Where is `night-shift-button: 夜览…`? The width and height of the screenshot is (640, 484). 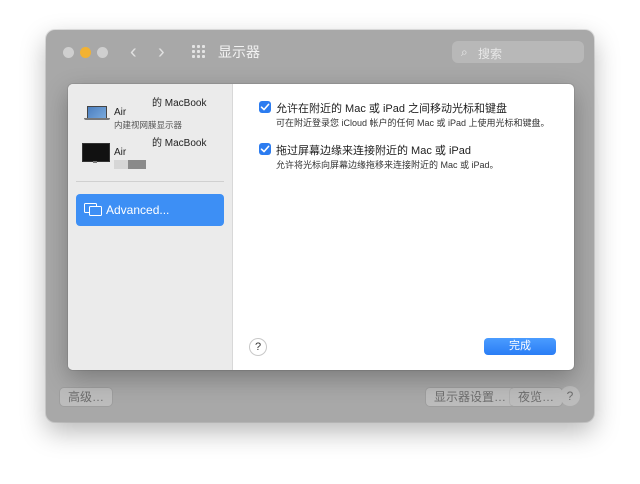
night-shift-button: 夜览… is located at coordinates (536, 397).